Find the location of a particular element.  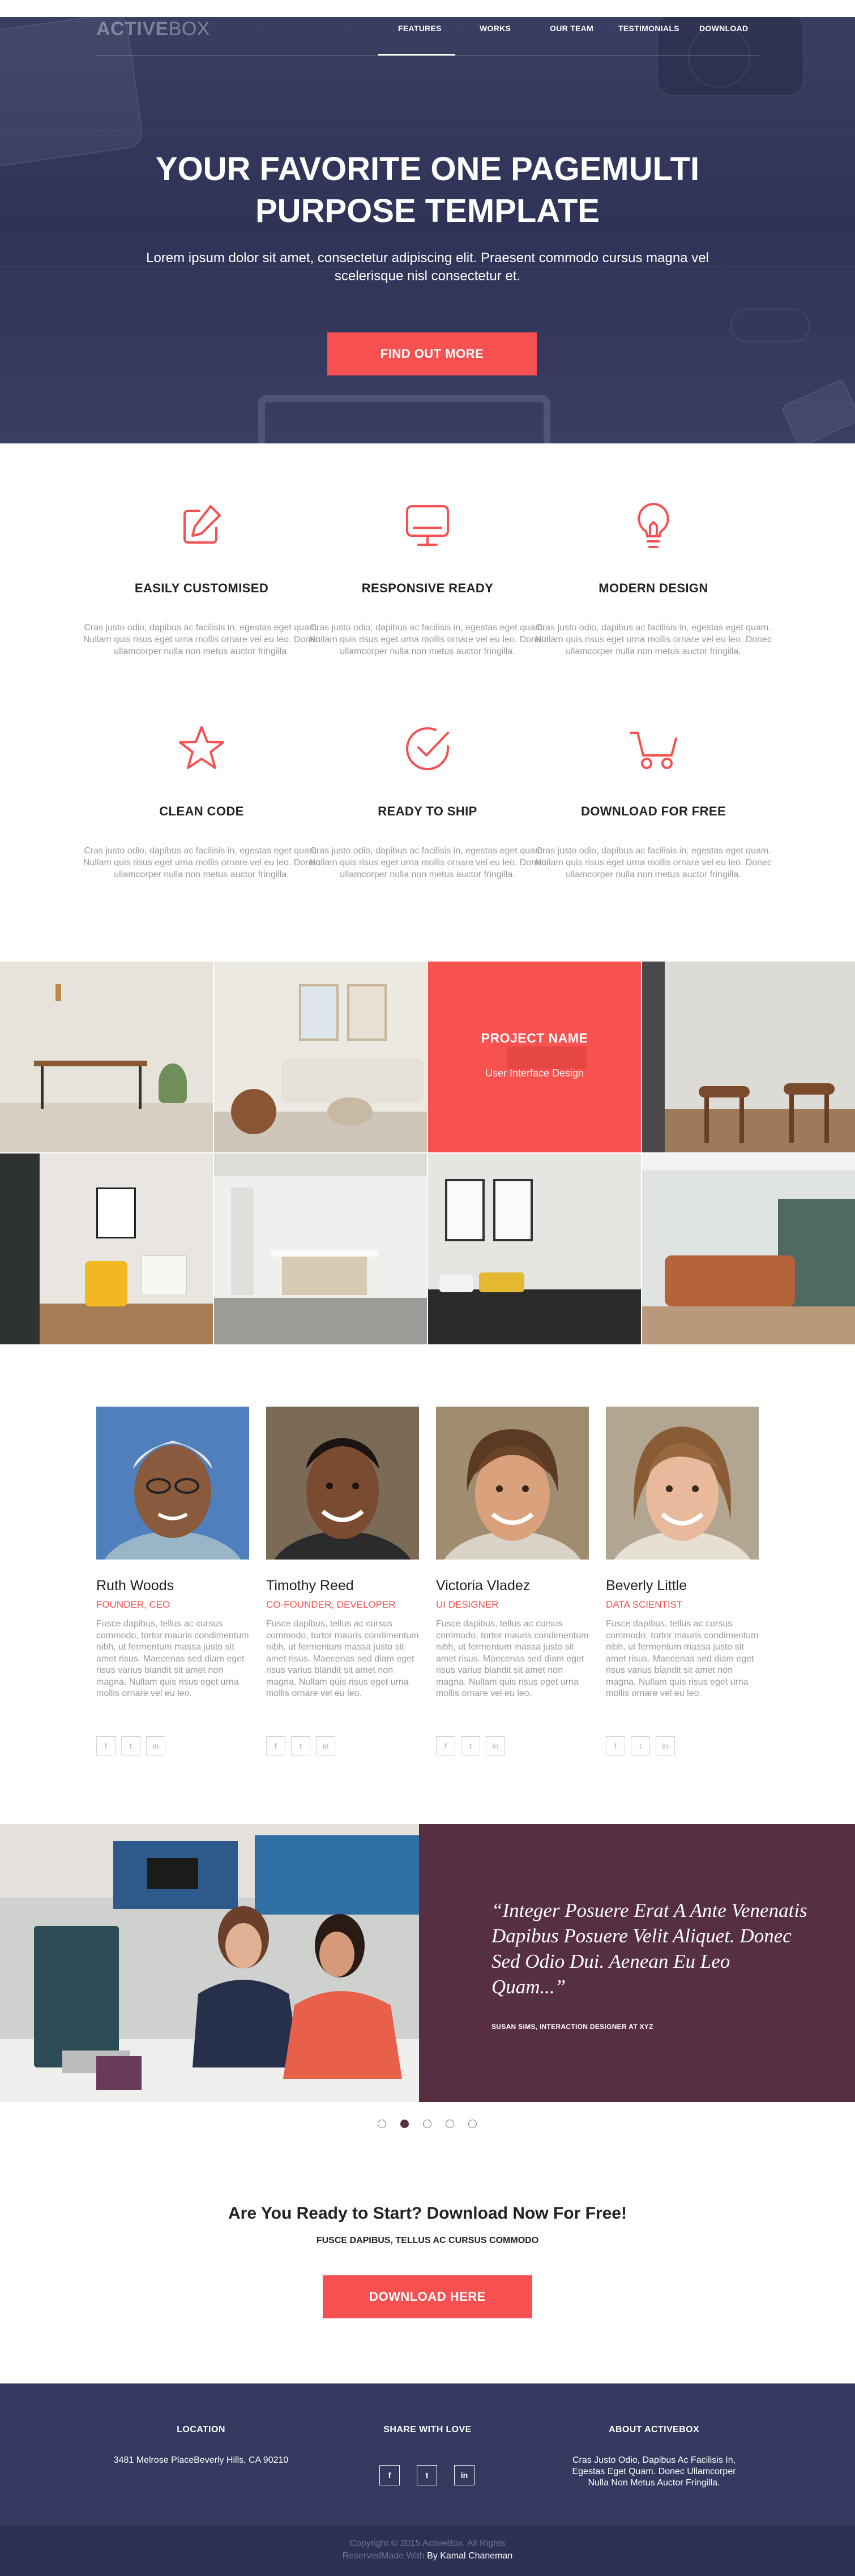

cart-icon is located at coordinates (653, 750).